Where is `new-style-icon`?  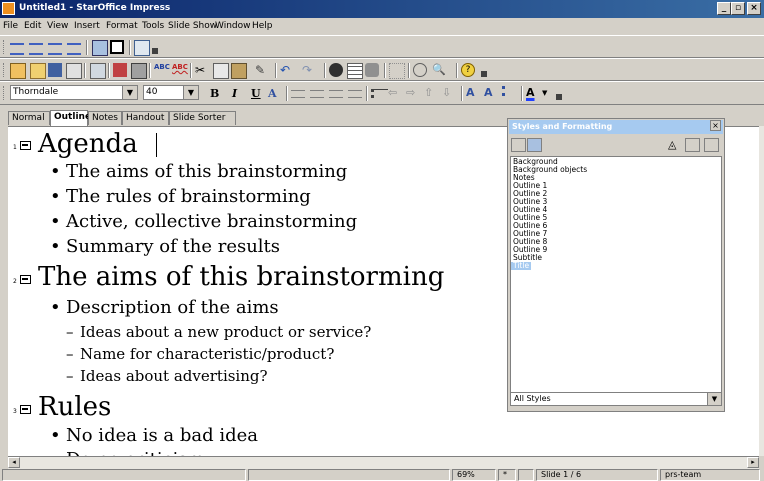 new-style-icon is located at coordinates (692, 145).